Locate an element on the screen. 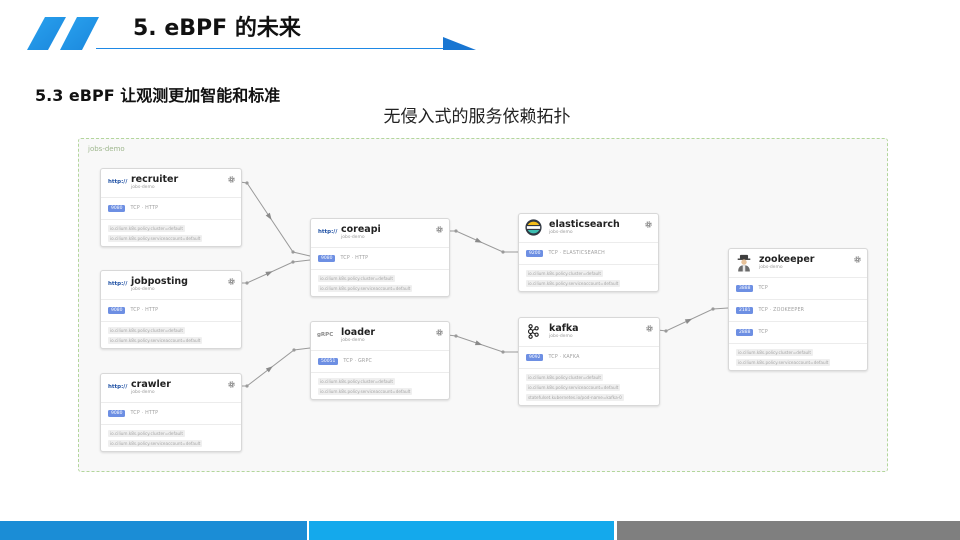 The image size is (960, 540). card-header: http:// jobposting jobs-demo is located at coordinates (171, 285).